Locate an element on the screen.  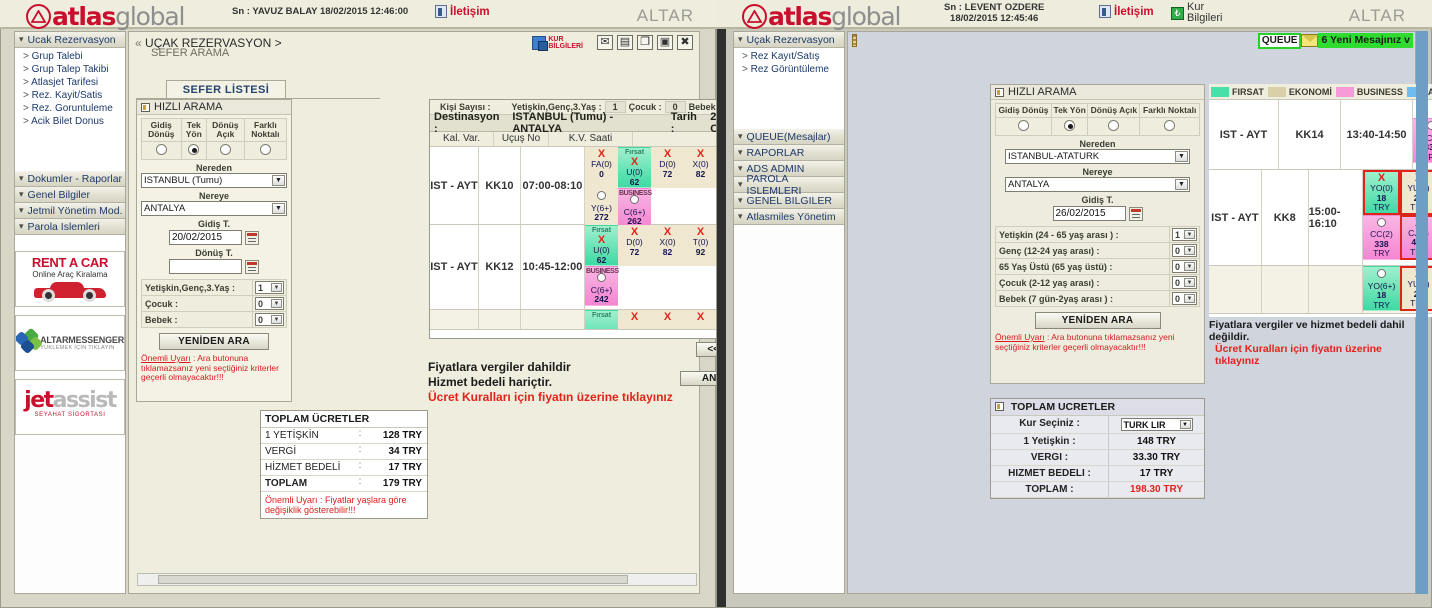
currency-value-cell: TURK LIR ▼ is located at coordinates (1156, 424).